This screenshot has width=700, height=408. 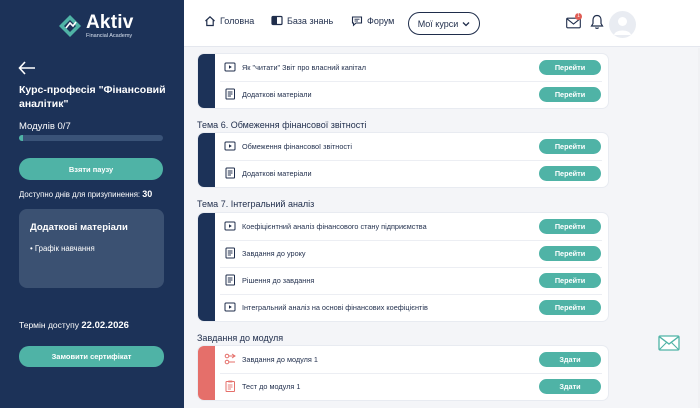 What do you see at coordinates (578, 16) in the screenshot?
I see `messages-badge: 1` at bounding box center [578, 16].